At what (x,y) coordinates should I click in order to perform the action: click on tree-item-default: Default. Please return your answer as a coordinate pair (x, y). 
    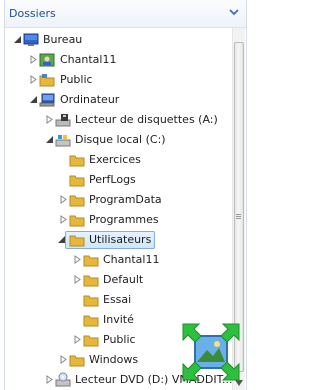
    Looking at the image, I should click on (119, 280).